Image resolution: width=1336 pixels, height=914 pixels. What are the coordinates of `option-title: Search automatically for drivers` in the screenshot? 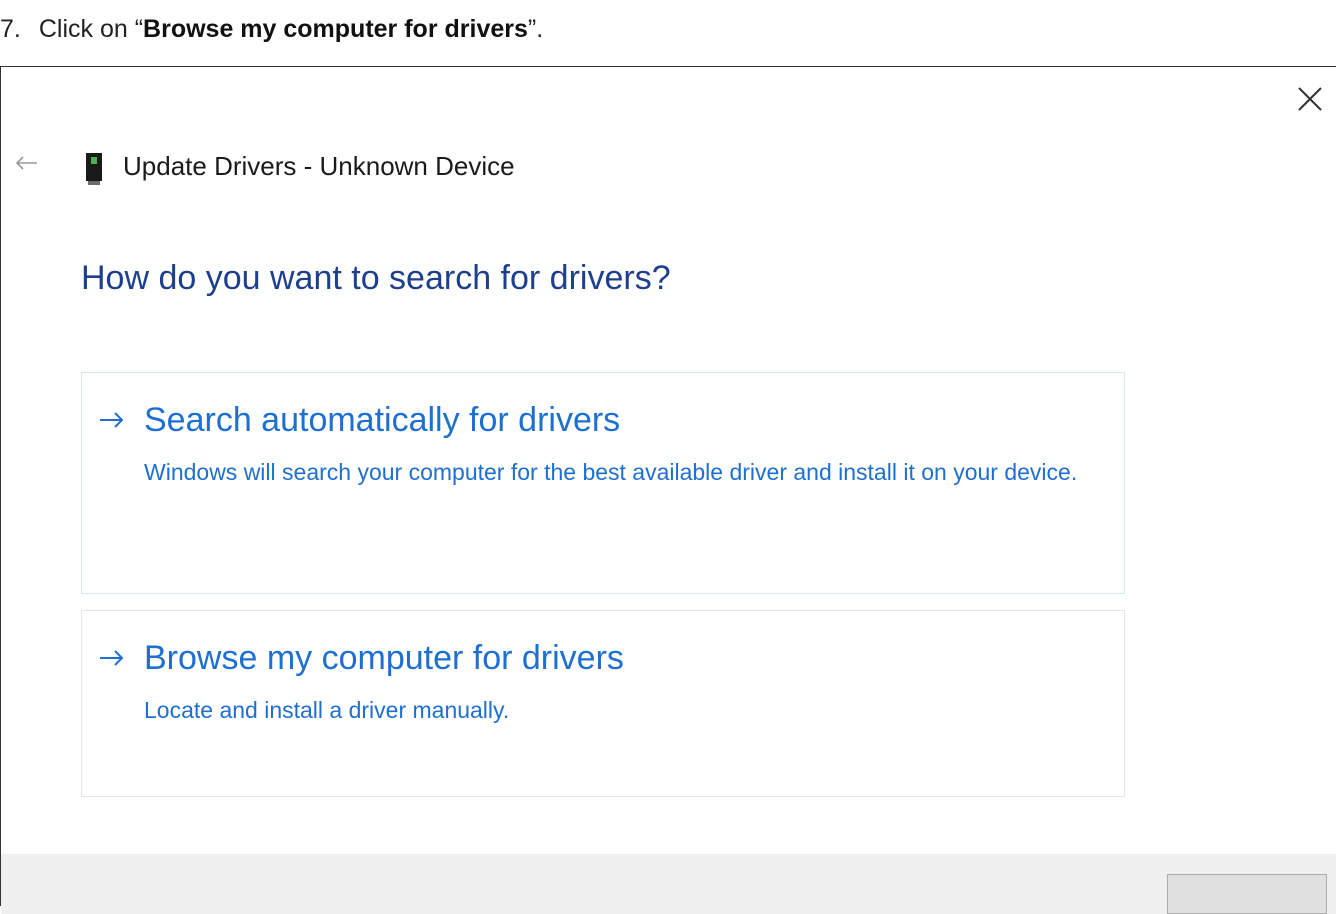 It's located at (382, 420).